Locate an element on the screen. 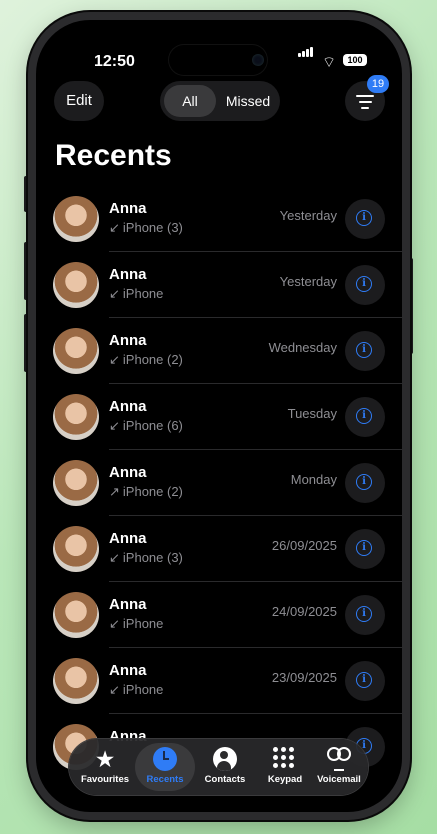 The width and height of the screenshot is (437, 834). tab-keypad: Keypad is located at coordinates (285, 767).